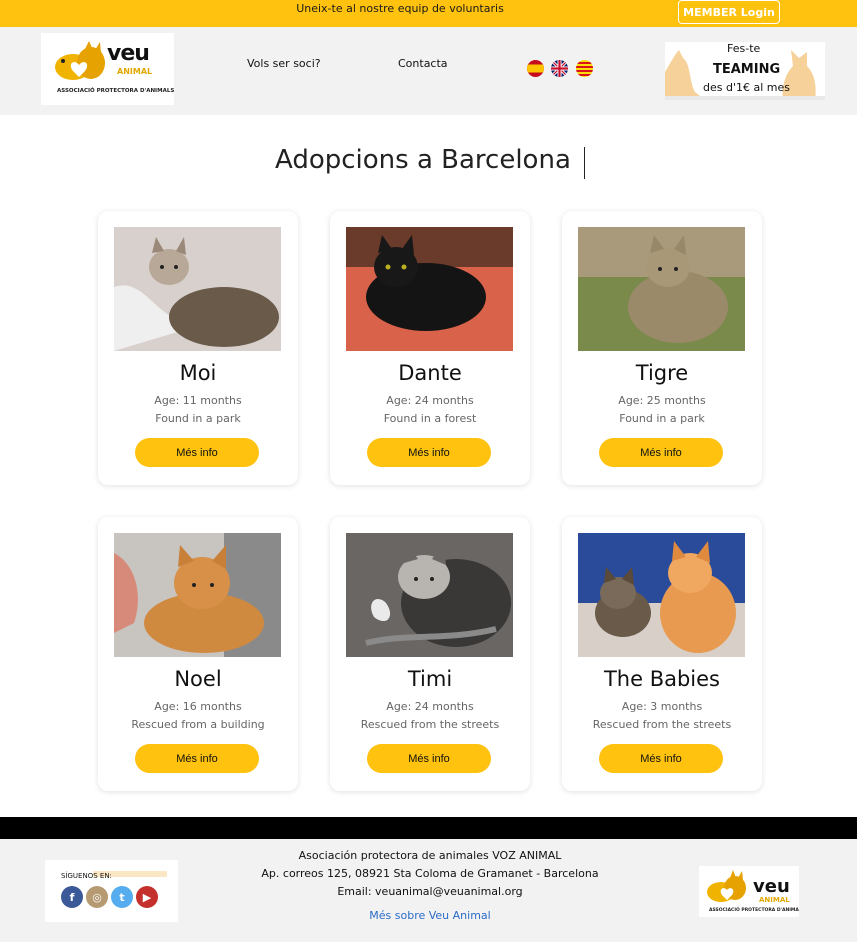 This screenshot has width=857, height=942. What do you see at coordinates (662, 400) in the screenshot?
I see `pet-age: Age: 25 months` at bounding box center [662, 400].